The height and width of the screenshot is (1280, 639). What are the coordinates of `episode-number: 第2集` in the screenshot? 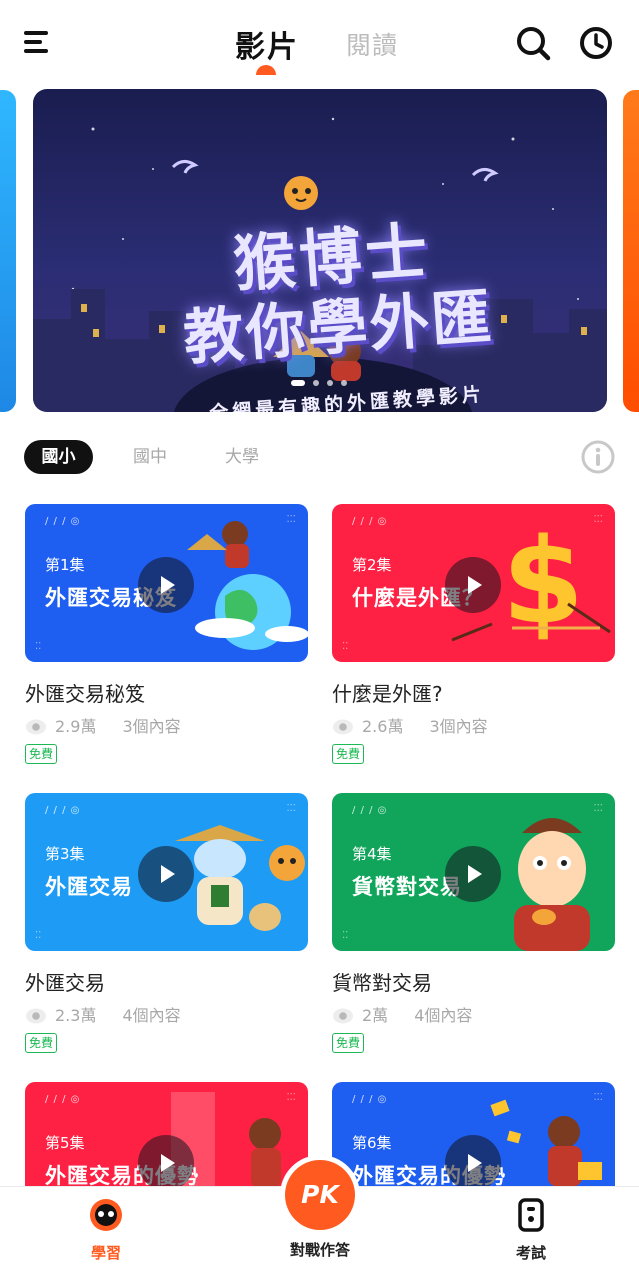 It's located at (372, 565).